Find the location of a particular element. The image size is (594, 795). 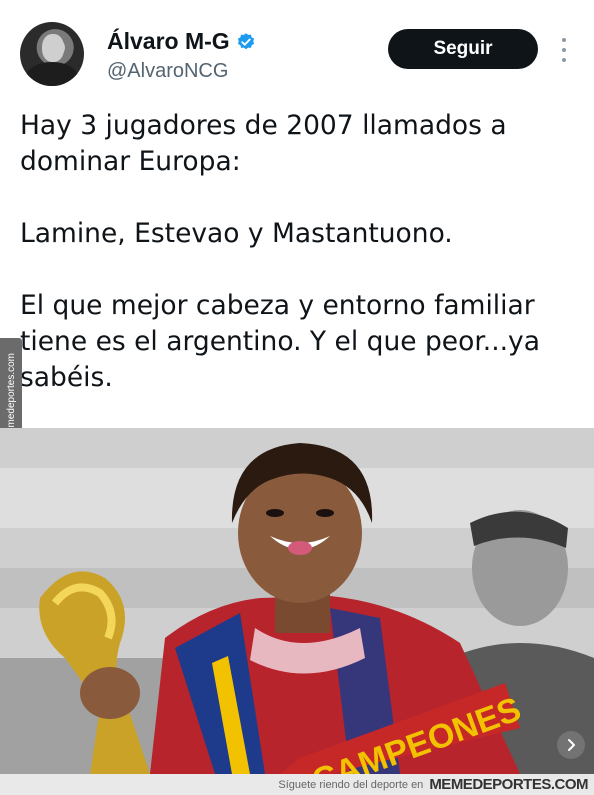

author-avatar is located at coordinates (52, 54).